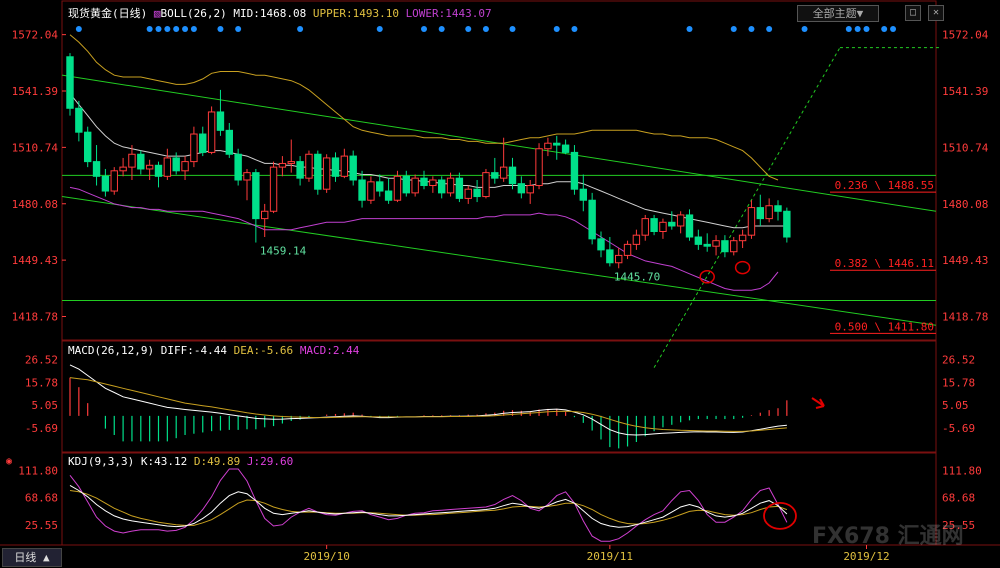 The image size is (1000, 568). I want to click on kdj-axis-label-left: 111.80, so click(38, 470).